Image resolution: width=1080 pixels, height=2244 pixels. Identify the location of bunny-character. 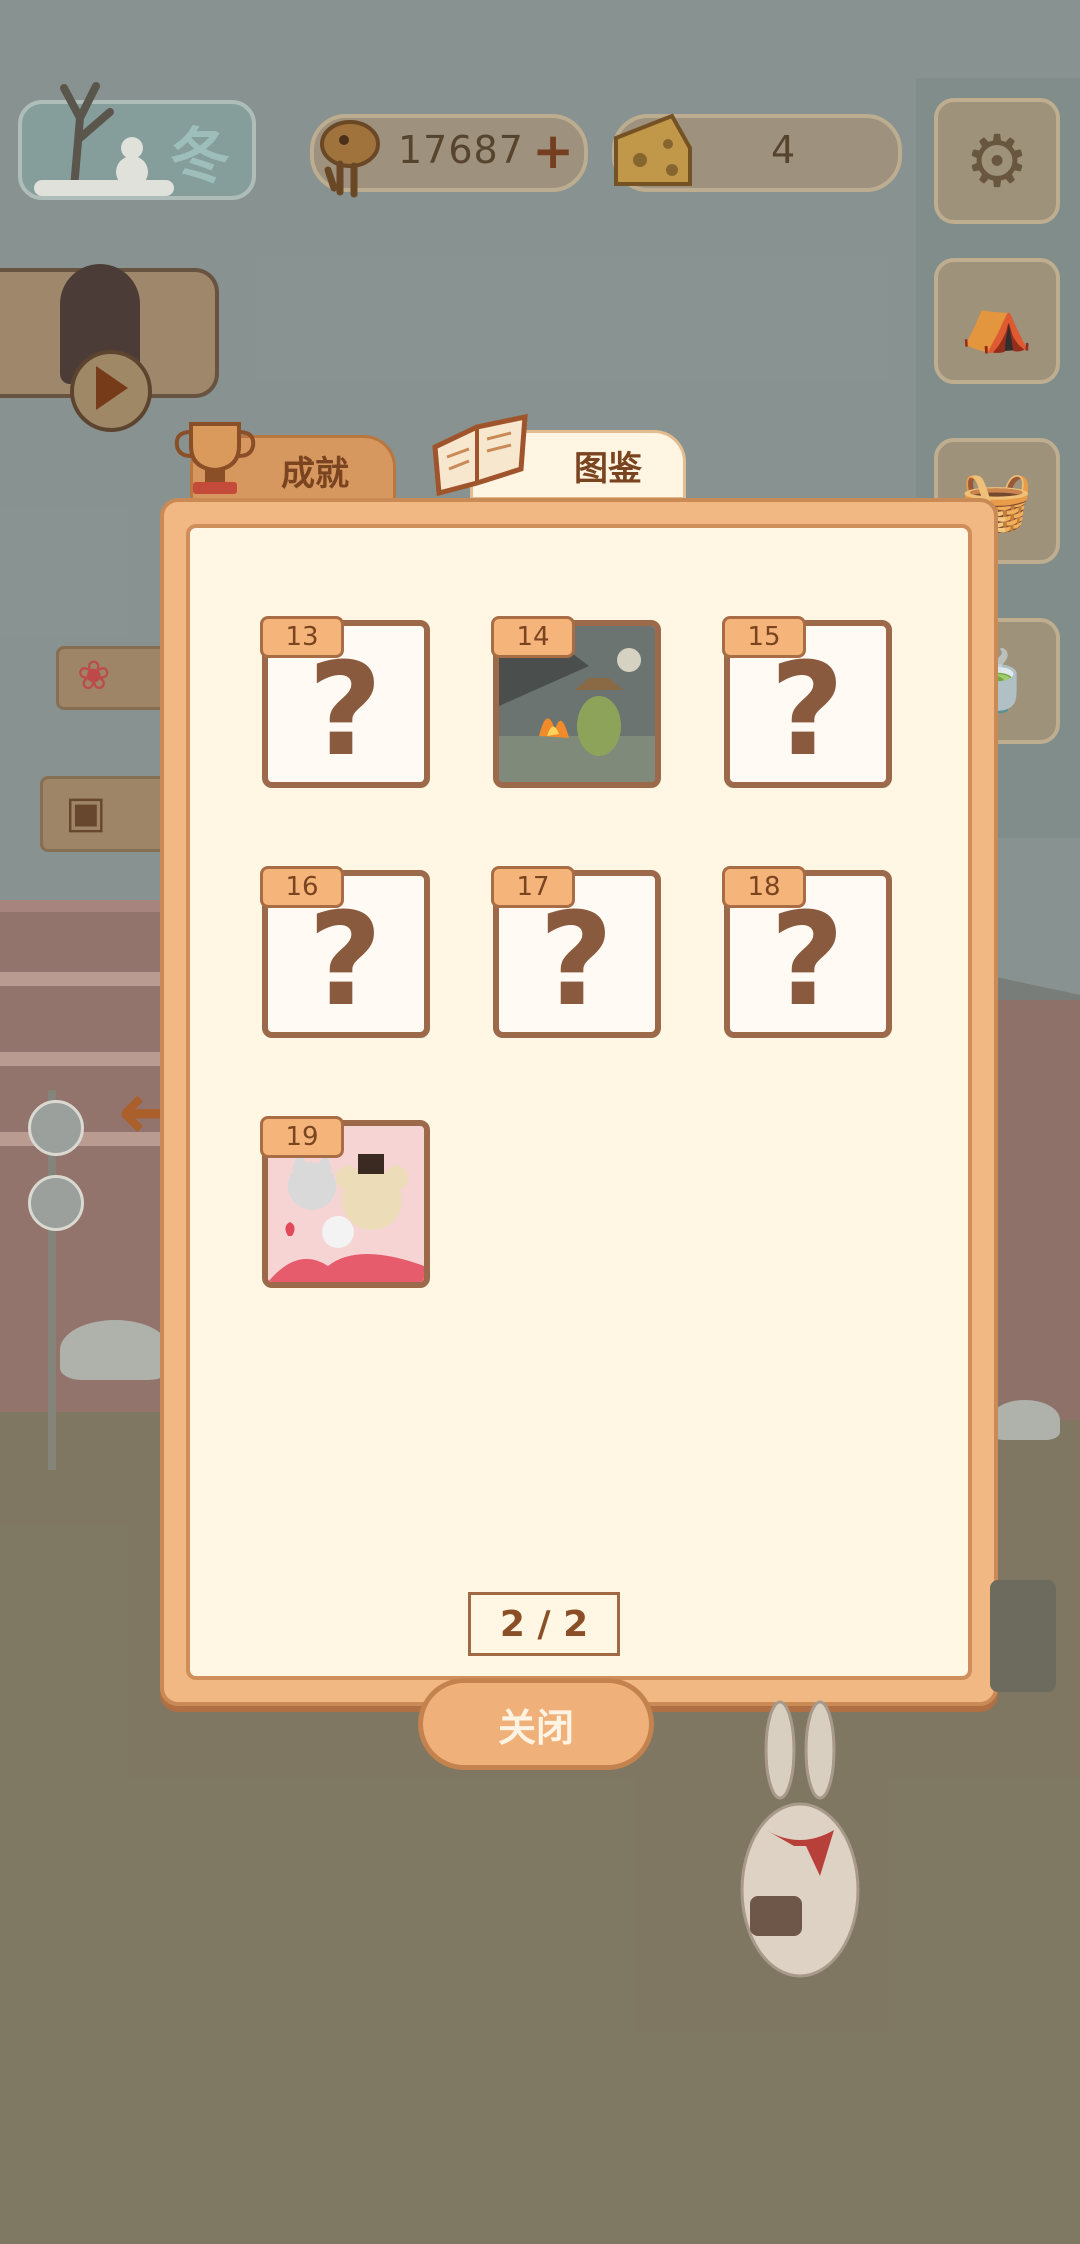
(800, 1839).